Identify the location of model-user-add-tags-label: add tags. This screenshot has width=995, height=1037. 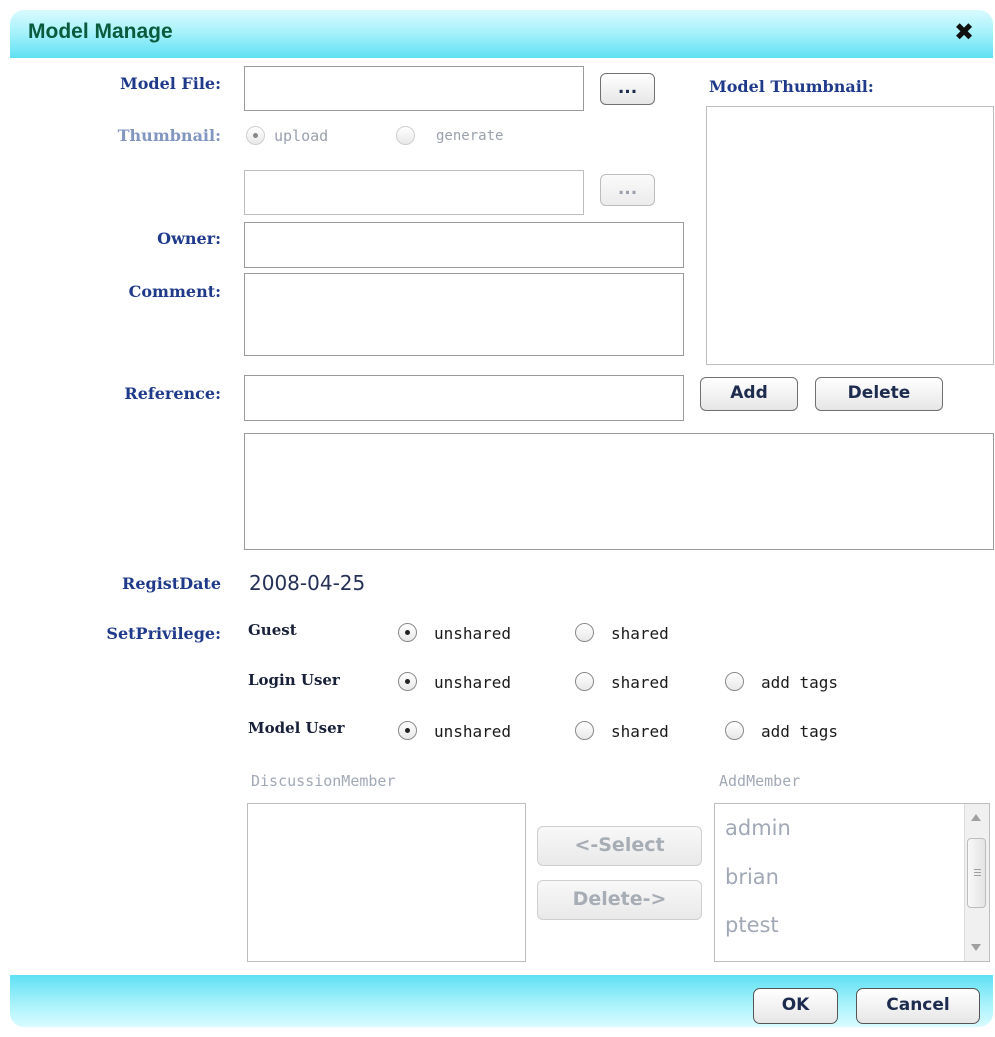
(800, 731).